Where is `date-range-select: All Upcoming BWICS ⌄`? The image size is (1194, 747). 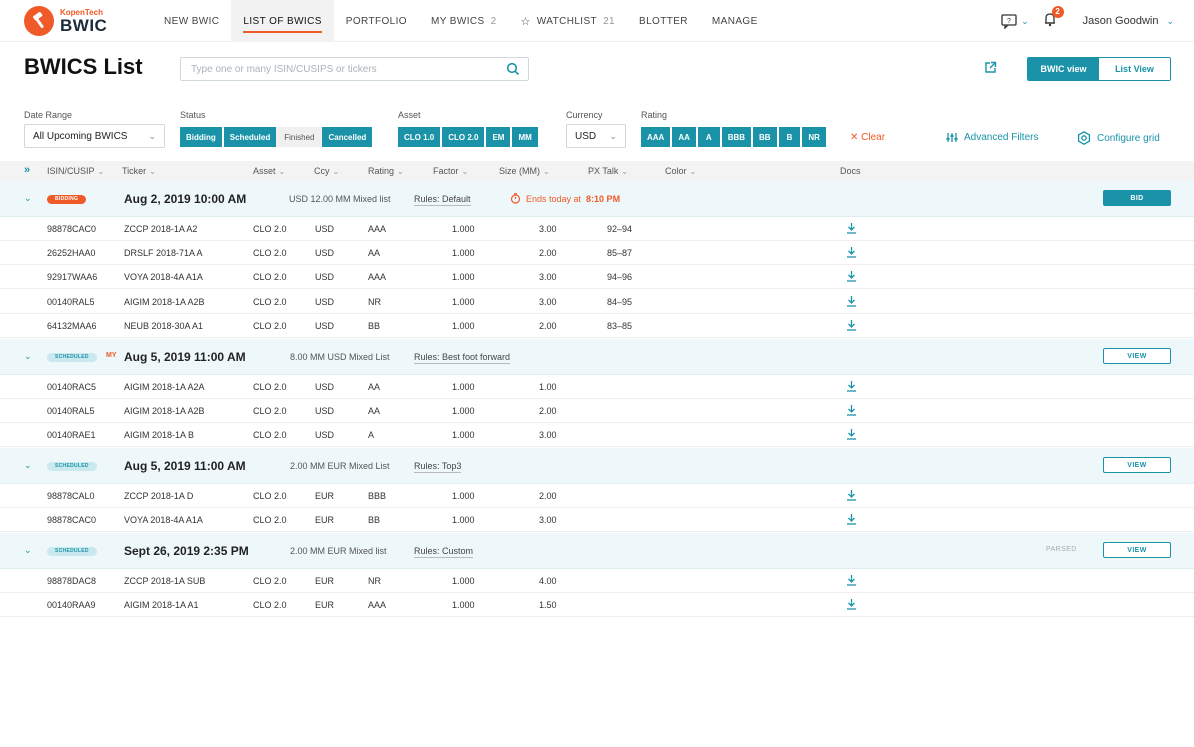
date-range-select: All Upcoming BWICS ⌄ is located at coordinates (94, 136).